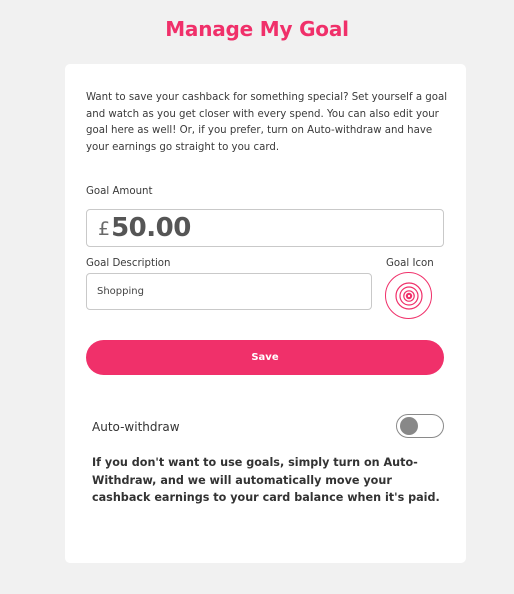 The height and width of the screenshot is (594, 514). I want to click on goal-icon-button, so click(408, 295).